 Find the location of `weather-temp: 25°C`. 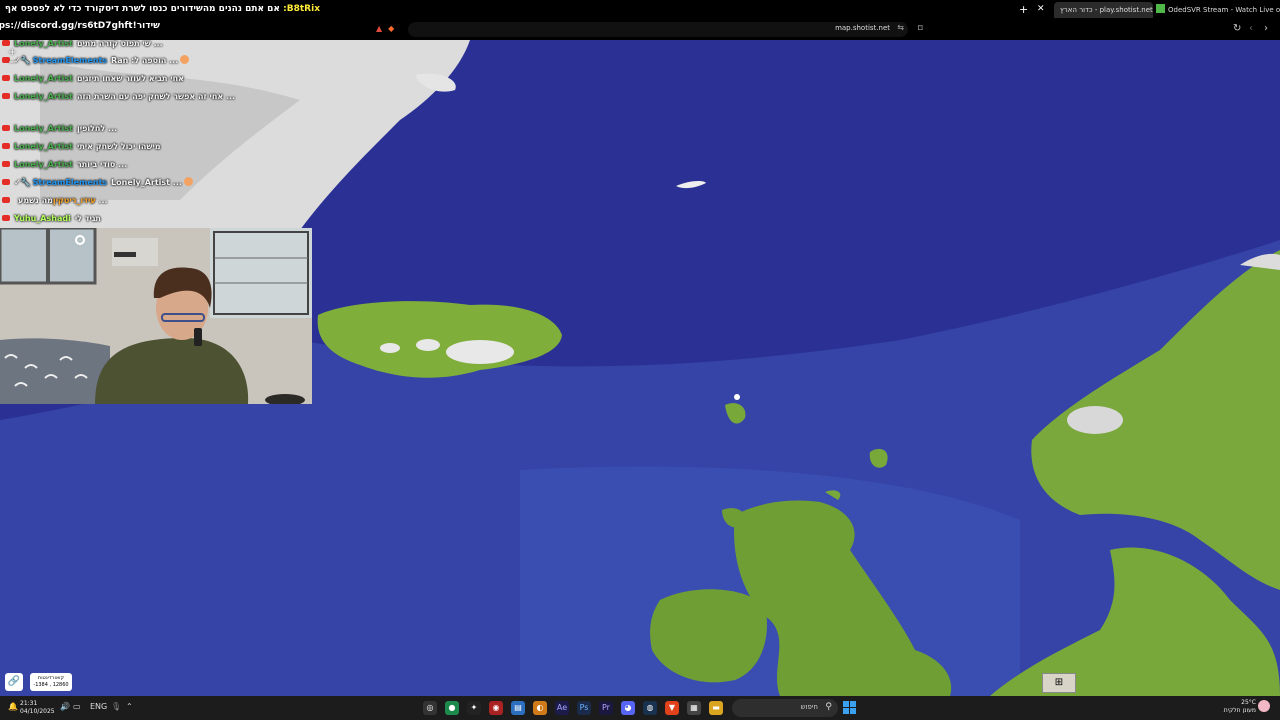

weather-temp: 25°C is located at coordinates (1248, 702).